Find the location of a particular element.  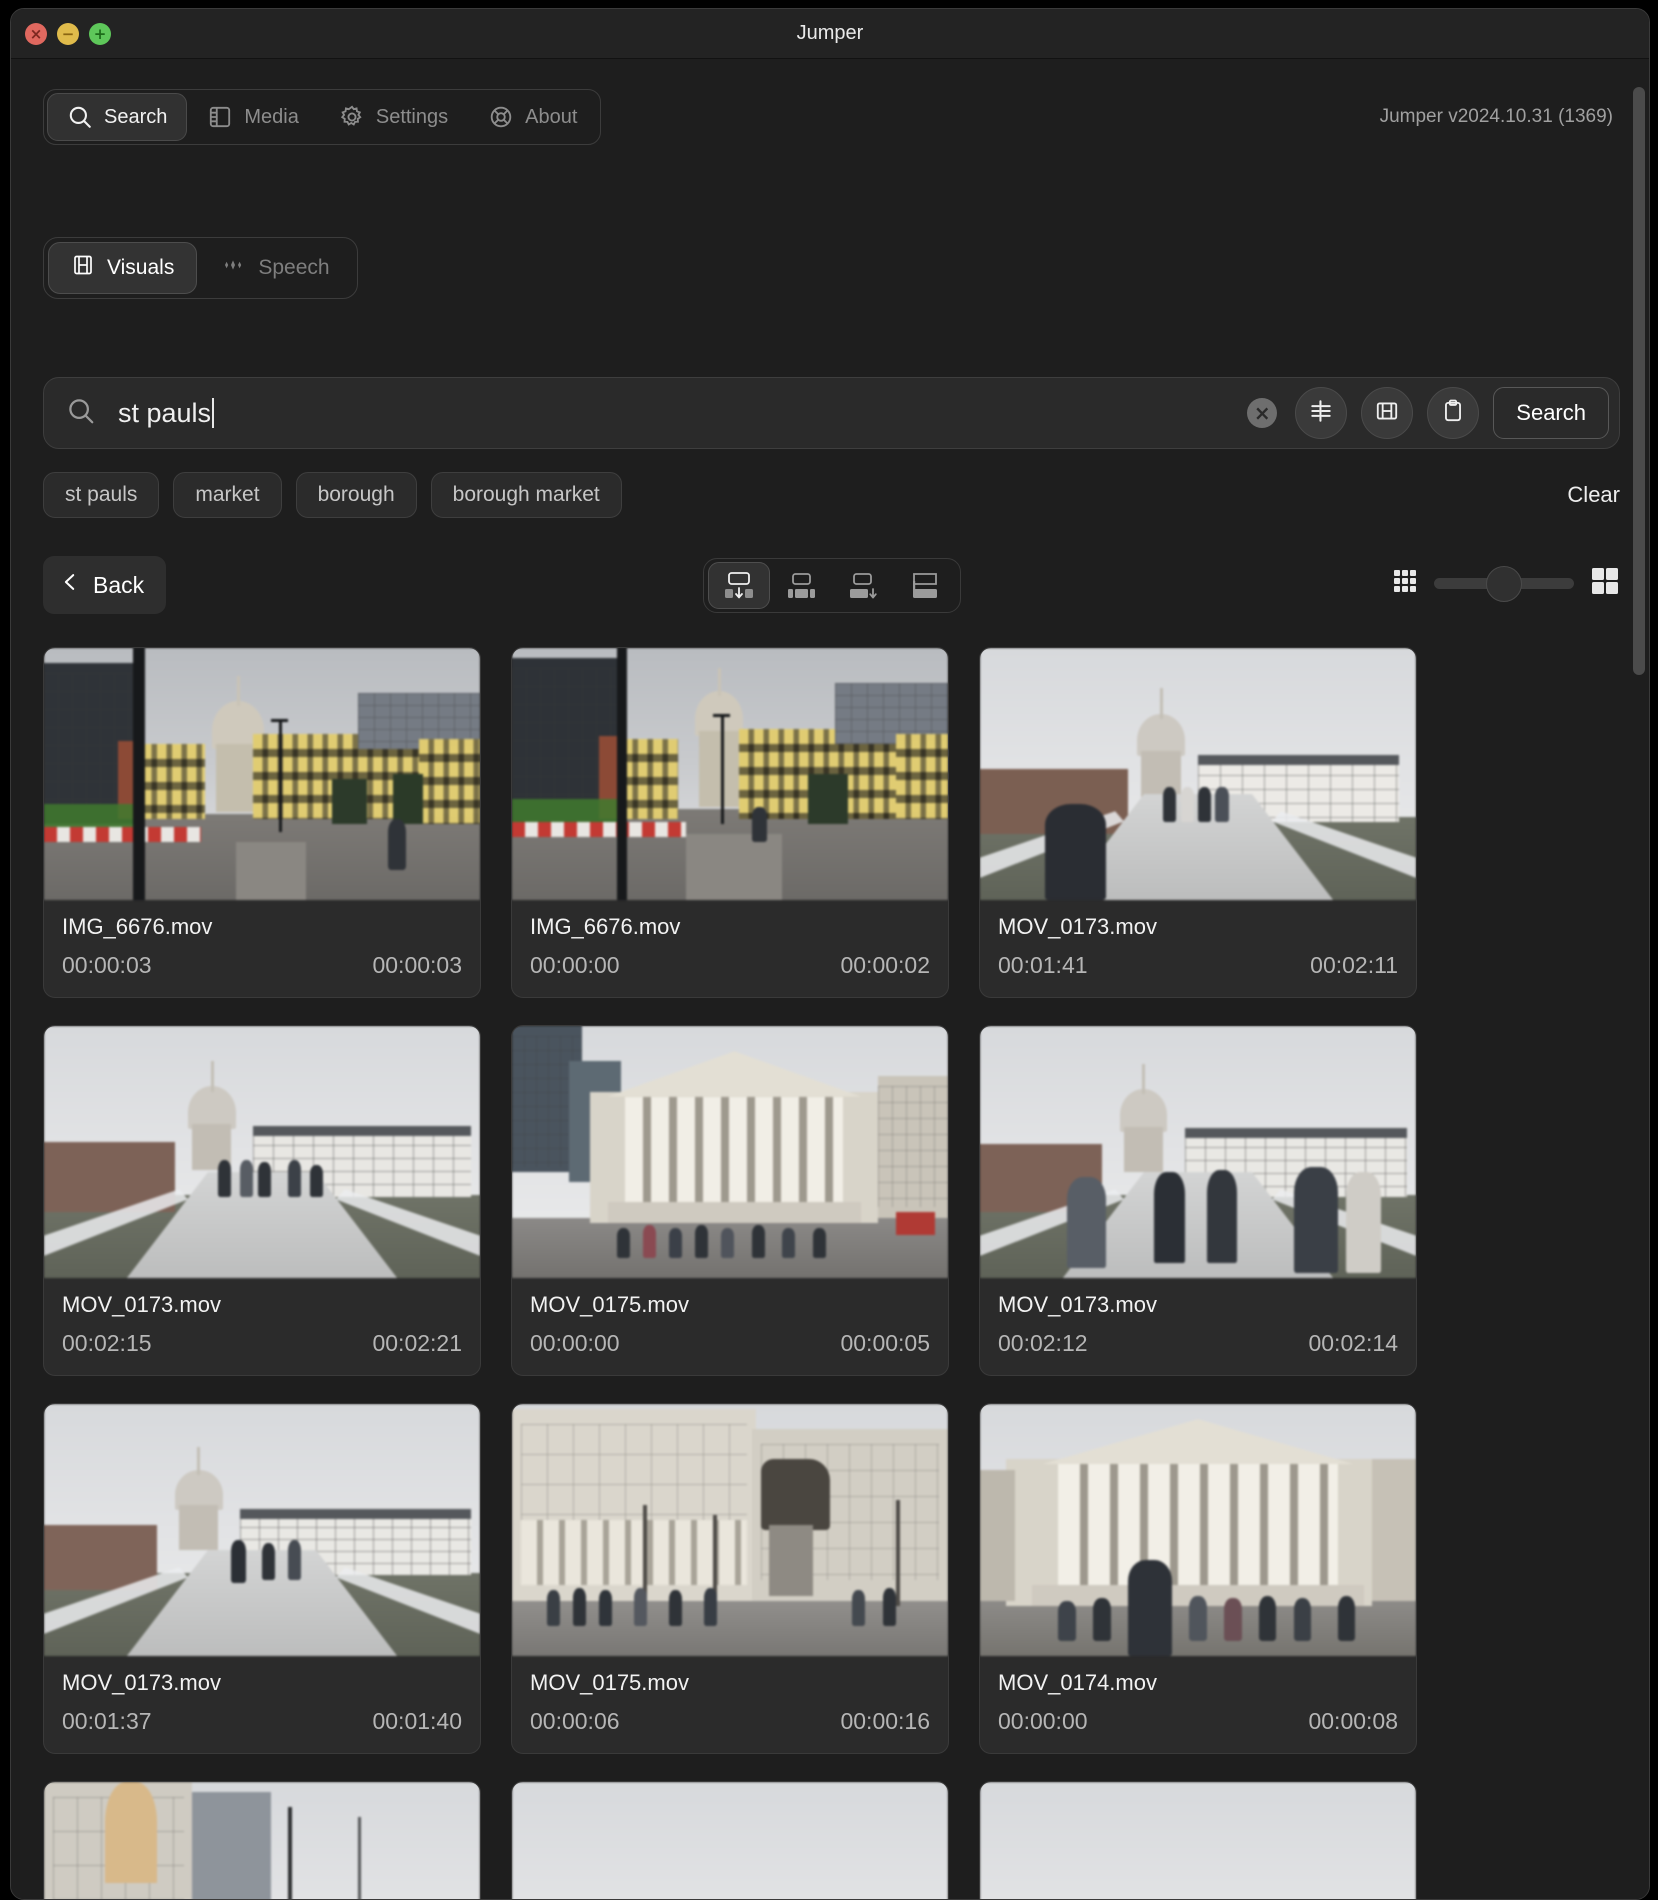

result-times: 00:02:15 00:02:21 is located at coordinates (262, 1343).